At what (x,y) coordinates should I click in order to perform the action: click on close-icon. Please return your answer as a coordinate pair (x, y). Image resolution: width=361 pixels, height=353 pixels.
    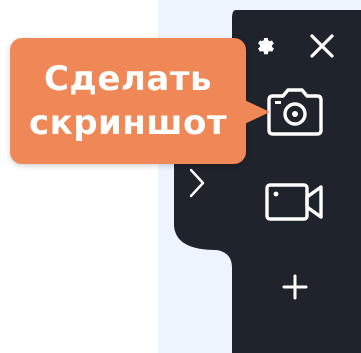
    Looking at the image, I should click on (322, 46).